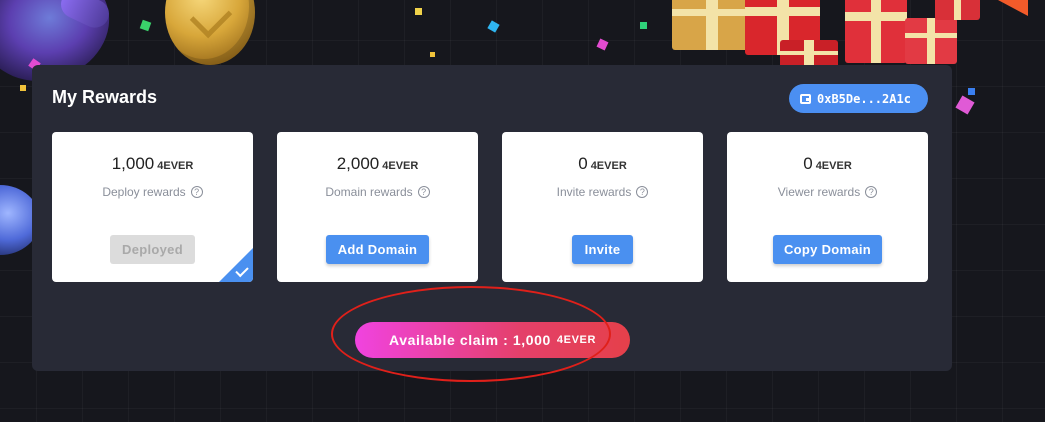  What do you see at coordinates (576, 340) in the screenshot?
I see `claim-unit: 4EVER` at bounding box center [576, 340].